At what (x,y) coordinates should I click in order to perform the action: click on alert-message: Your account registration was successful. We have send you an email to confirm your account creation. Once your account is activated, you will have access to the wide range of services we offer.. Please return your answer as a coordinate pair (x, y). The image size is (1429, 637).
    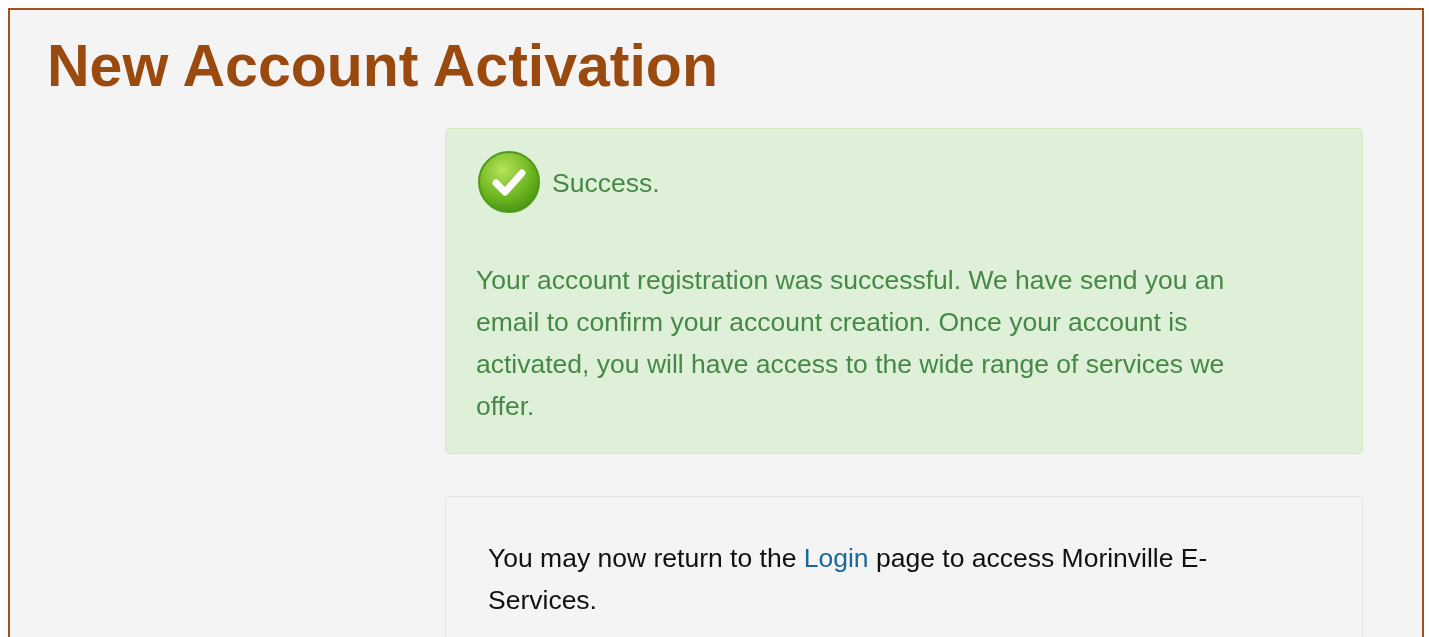
    Looking at the image, I should click on (851, 343).